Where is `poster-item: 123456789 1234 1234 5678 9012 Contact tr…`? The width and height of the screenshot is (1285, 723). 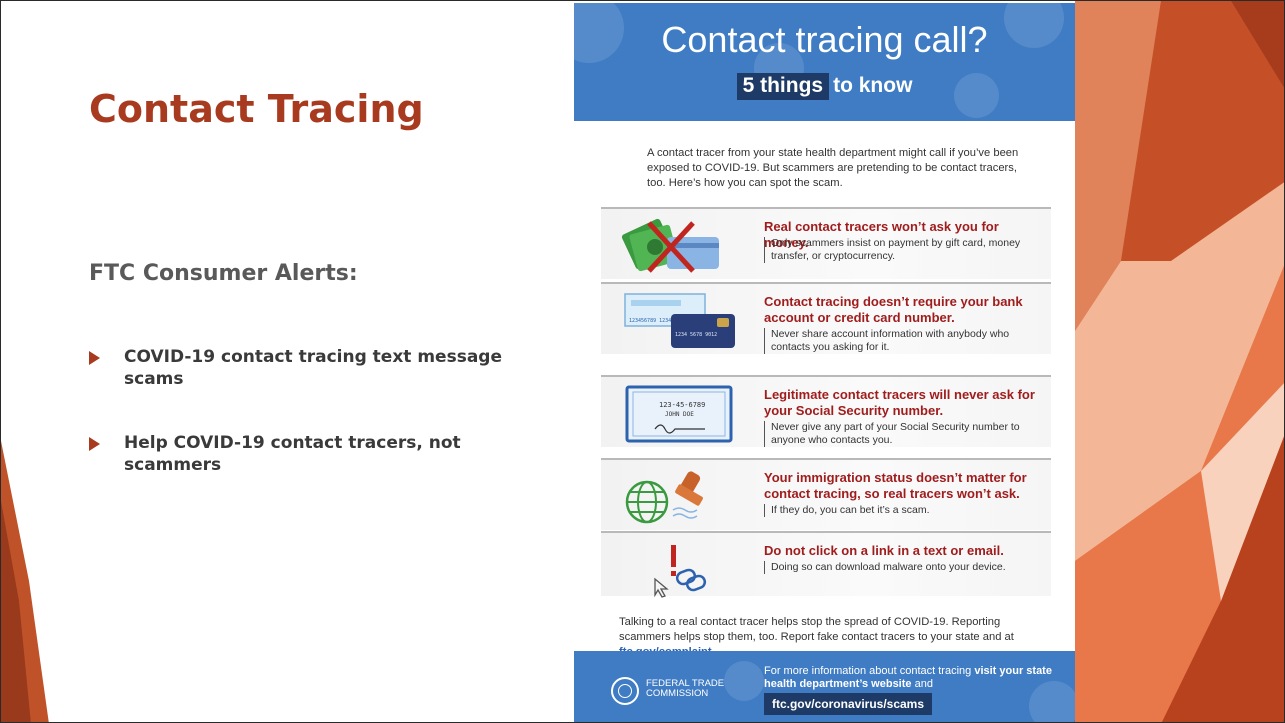
poster-item: 123456789 1234 1234 5678 9012 Contact tr… is located at coordinates (826, 318).